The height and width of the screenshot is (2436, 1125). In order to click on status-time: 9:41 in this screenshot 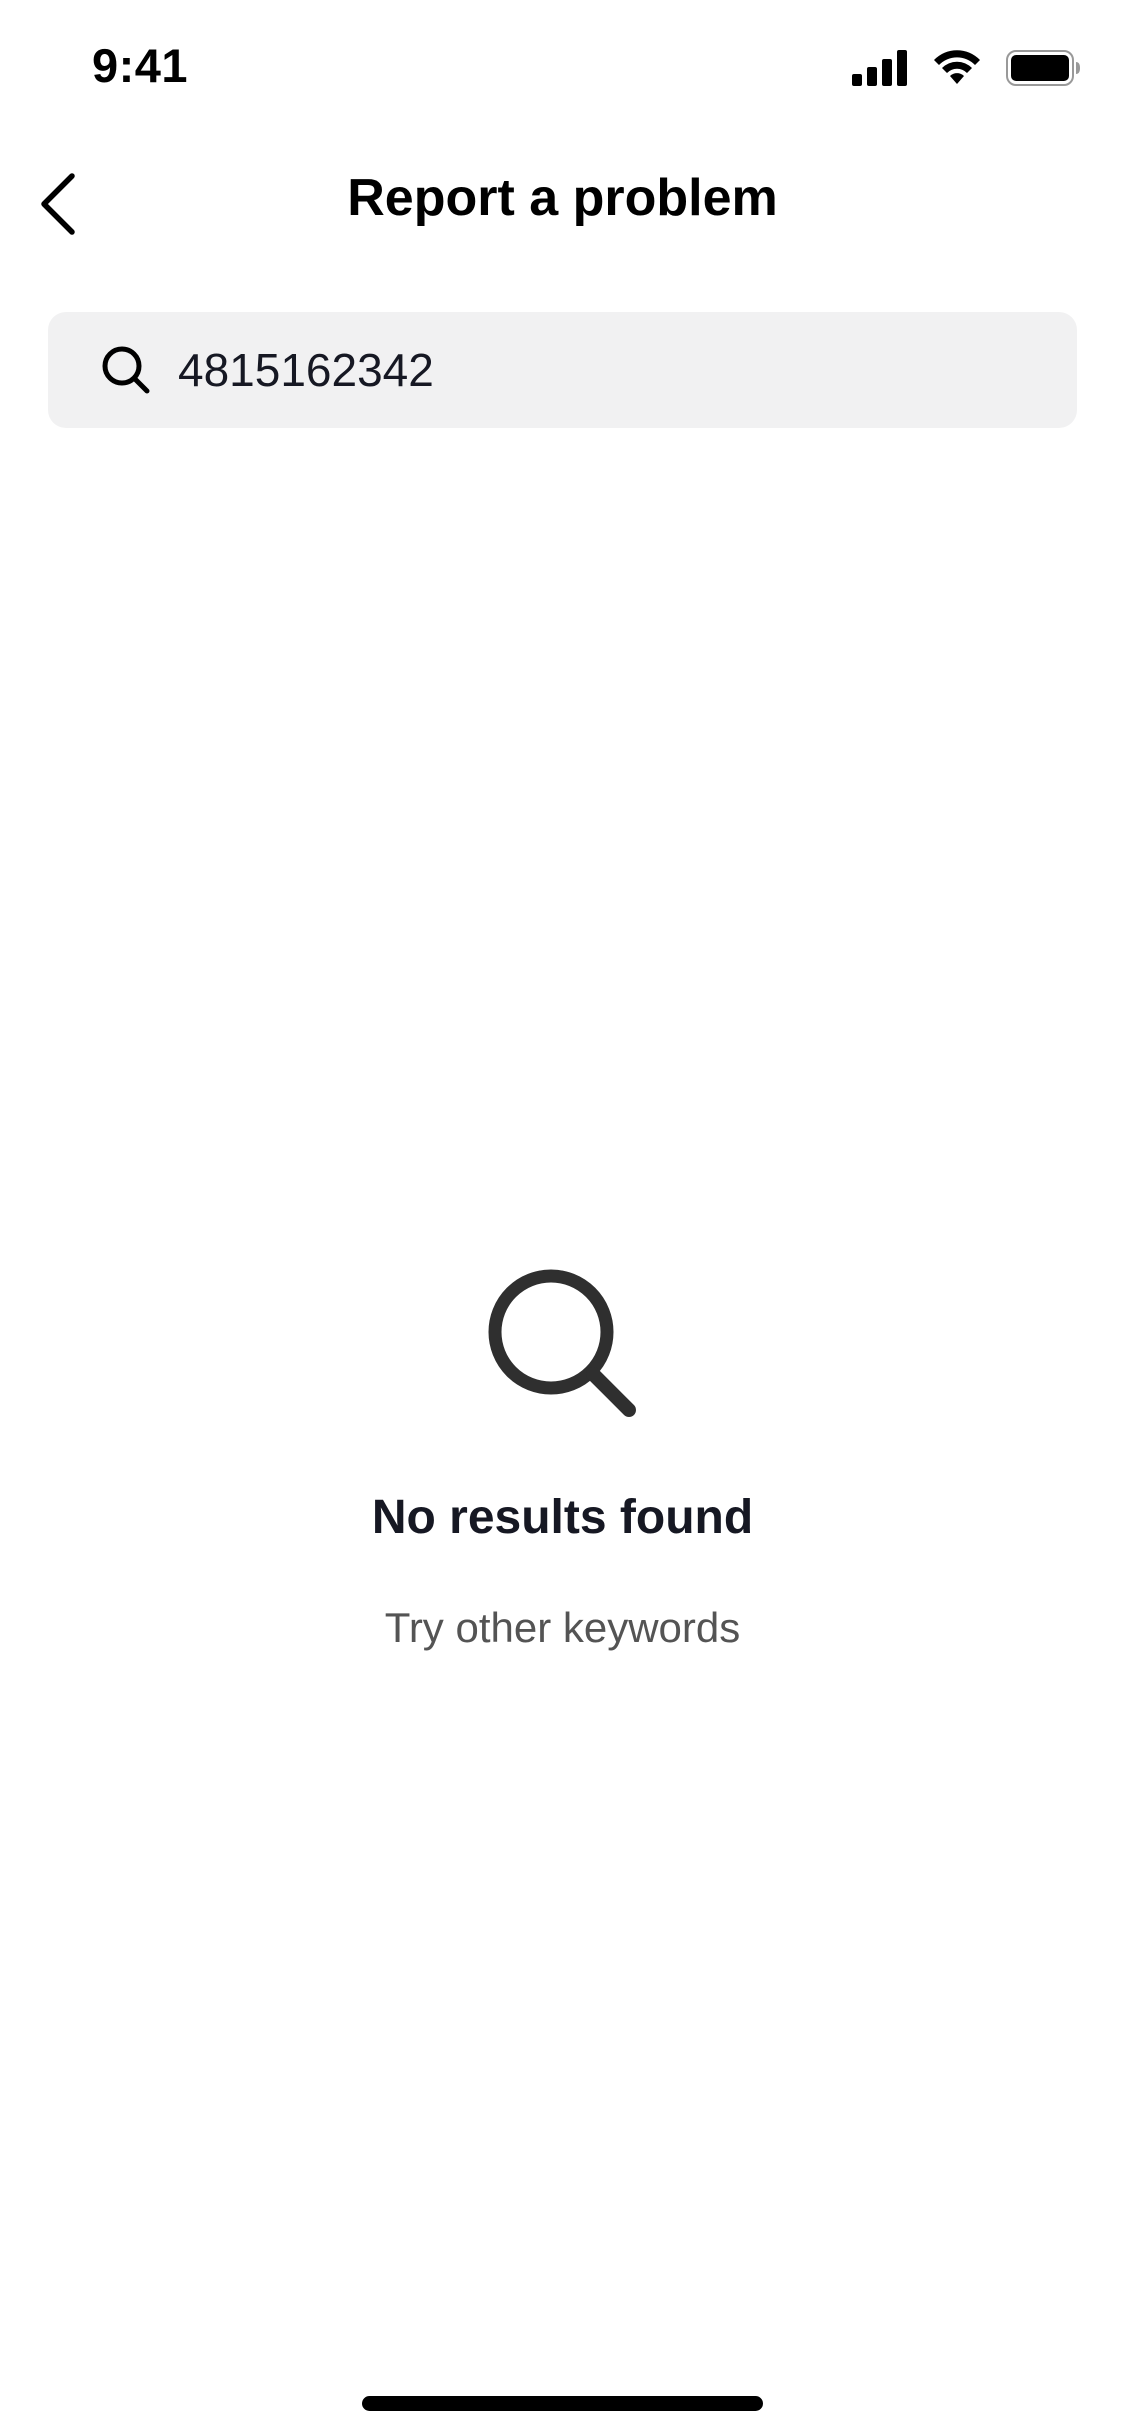, I will do `click(140, 65)`.